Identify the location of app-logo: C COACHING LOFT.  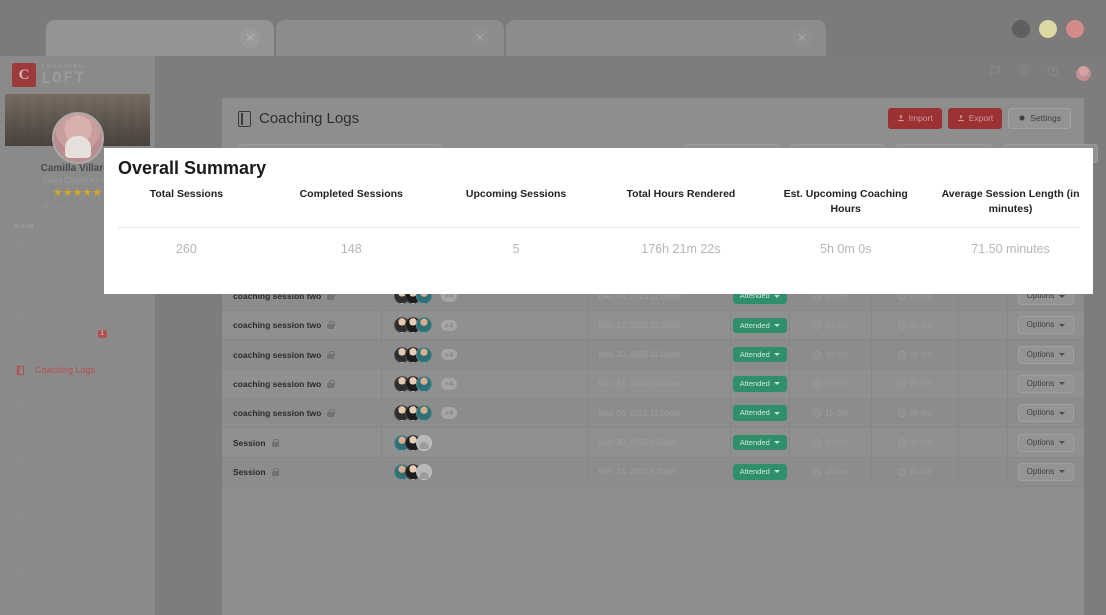
(77, 72).